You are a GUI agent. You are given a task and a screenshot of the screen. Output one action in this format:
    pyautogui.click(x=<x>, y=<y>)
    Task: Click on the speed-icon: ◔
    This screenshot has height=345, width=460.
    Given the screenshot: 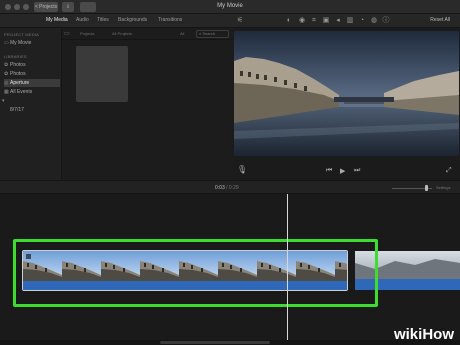 What is the action you would take?
    pyautogui.click(x=362, y=21)
    